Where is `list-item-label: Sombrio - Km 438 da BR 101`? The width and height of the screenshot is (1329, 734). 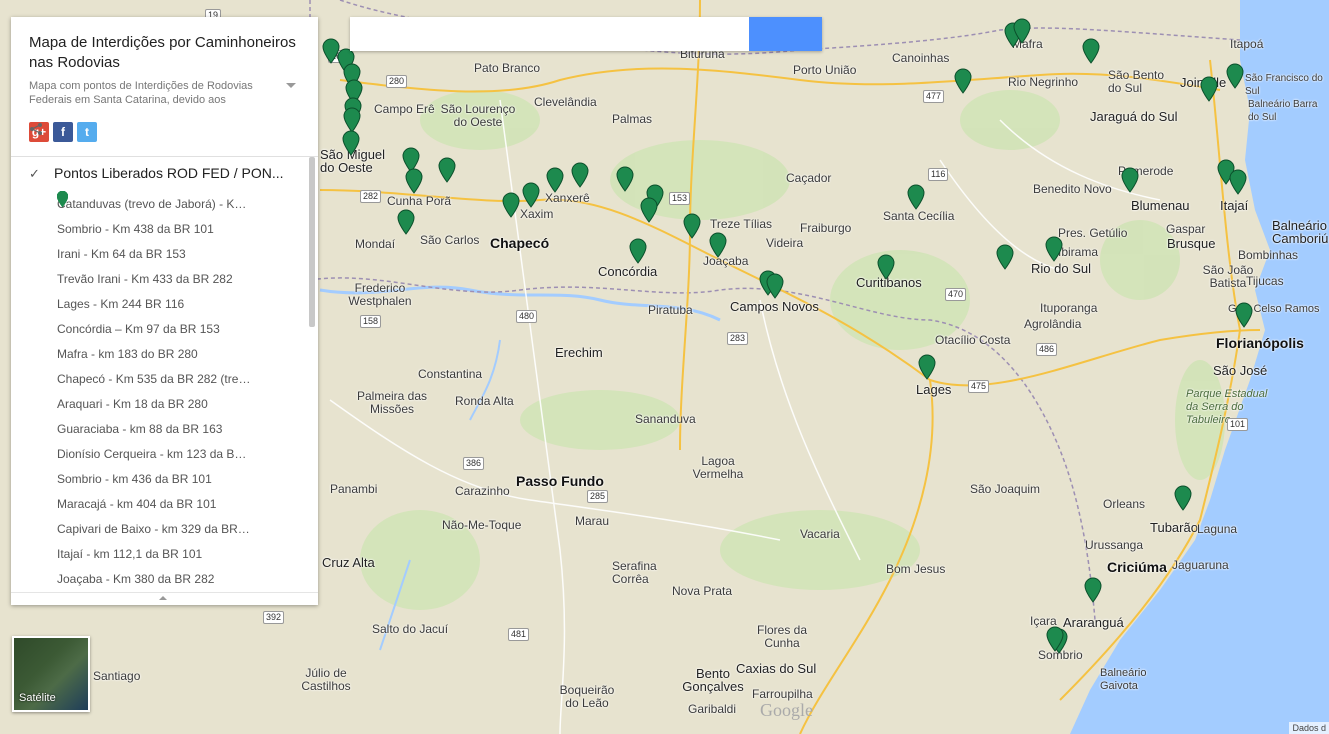 list-item-label: Sombrio - Km 438 da BR 101 is located at coordinates (135, 228).